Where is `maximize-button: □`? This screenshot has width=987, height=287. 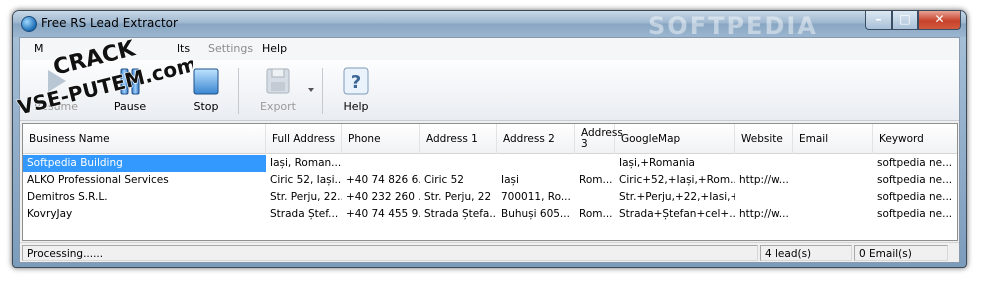
maximize-button: □ is located at coordinates (905, 20).